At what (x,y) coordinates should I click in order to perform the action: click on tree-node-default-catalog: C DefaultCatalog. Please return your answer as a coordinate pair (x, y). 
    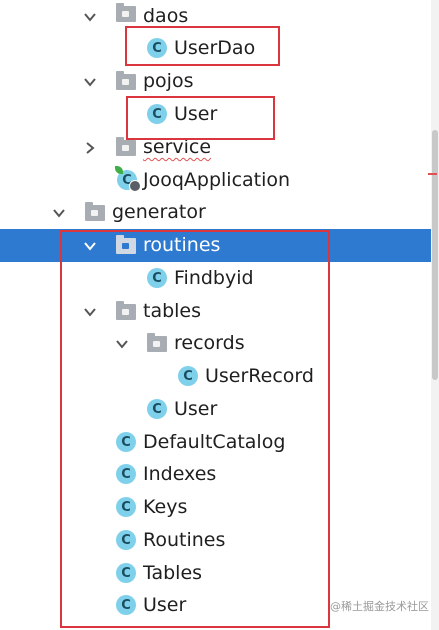
    Looking at the image, I should click on (219, 442).